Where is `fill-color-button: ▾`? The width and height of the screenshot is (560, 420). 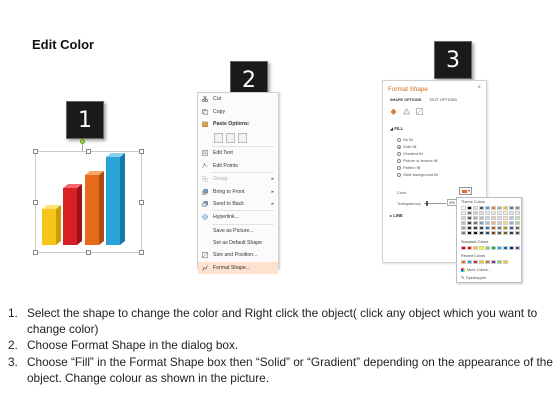 fill-color-button: ▾ is located at coordinates (465, 191).